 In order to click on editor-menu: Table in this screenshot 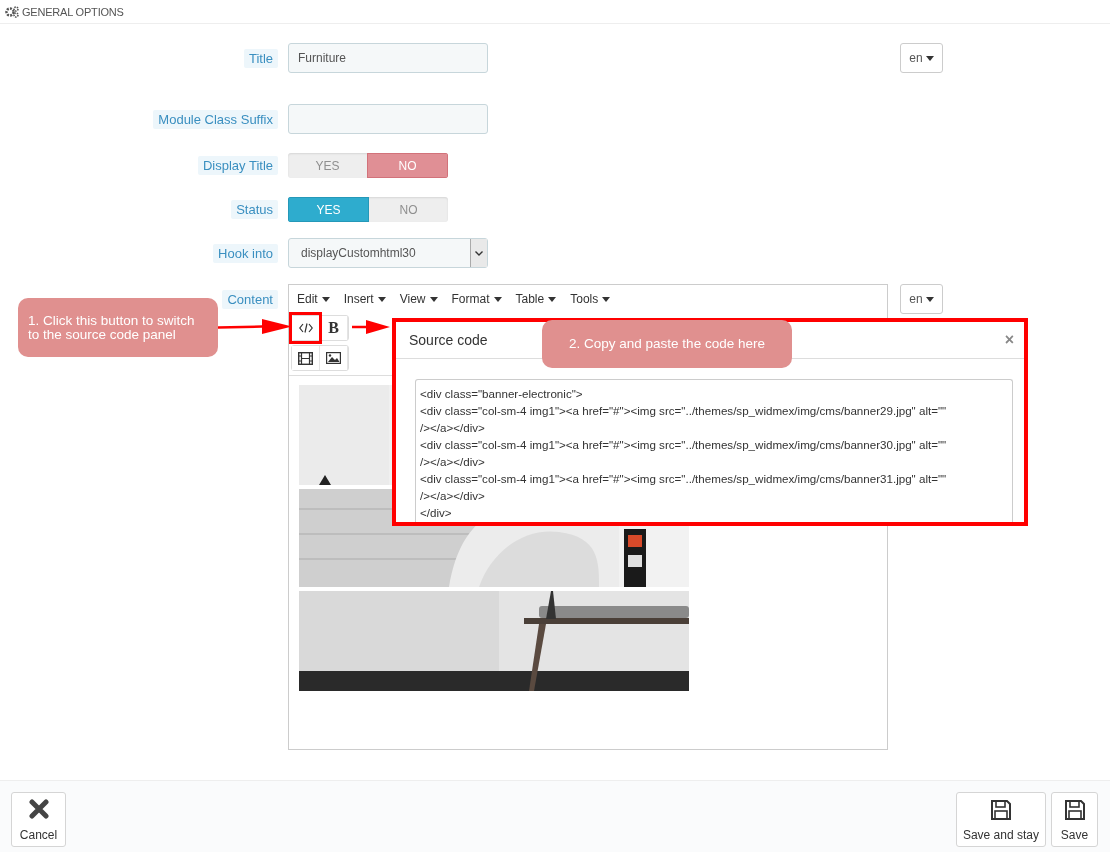, I will do `click(536, 299)`.